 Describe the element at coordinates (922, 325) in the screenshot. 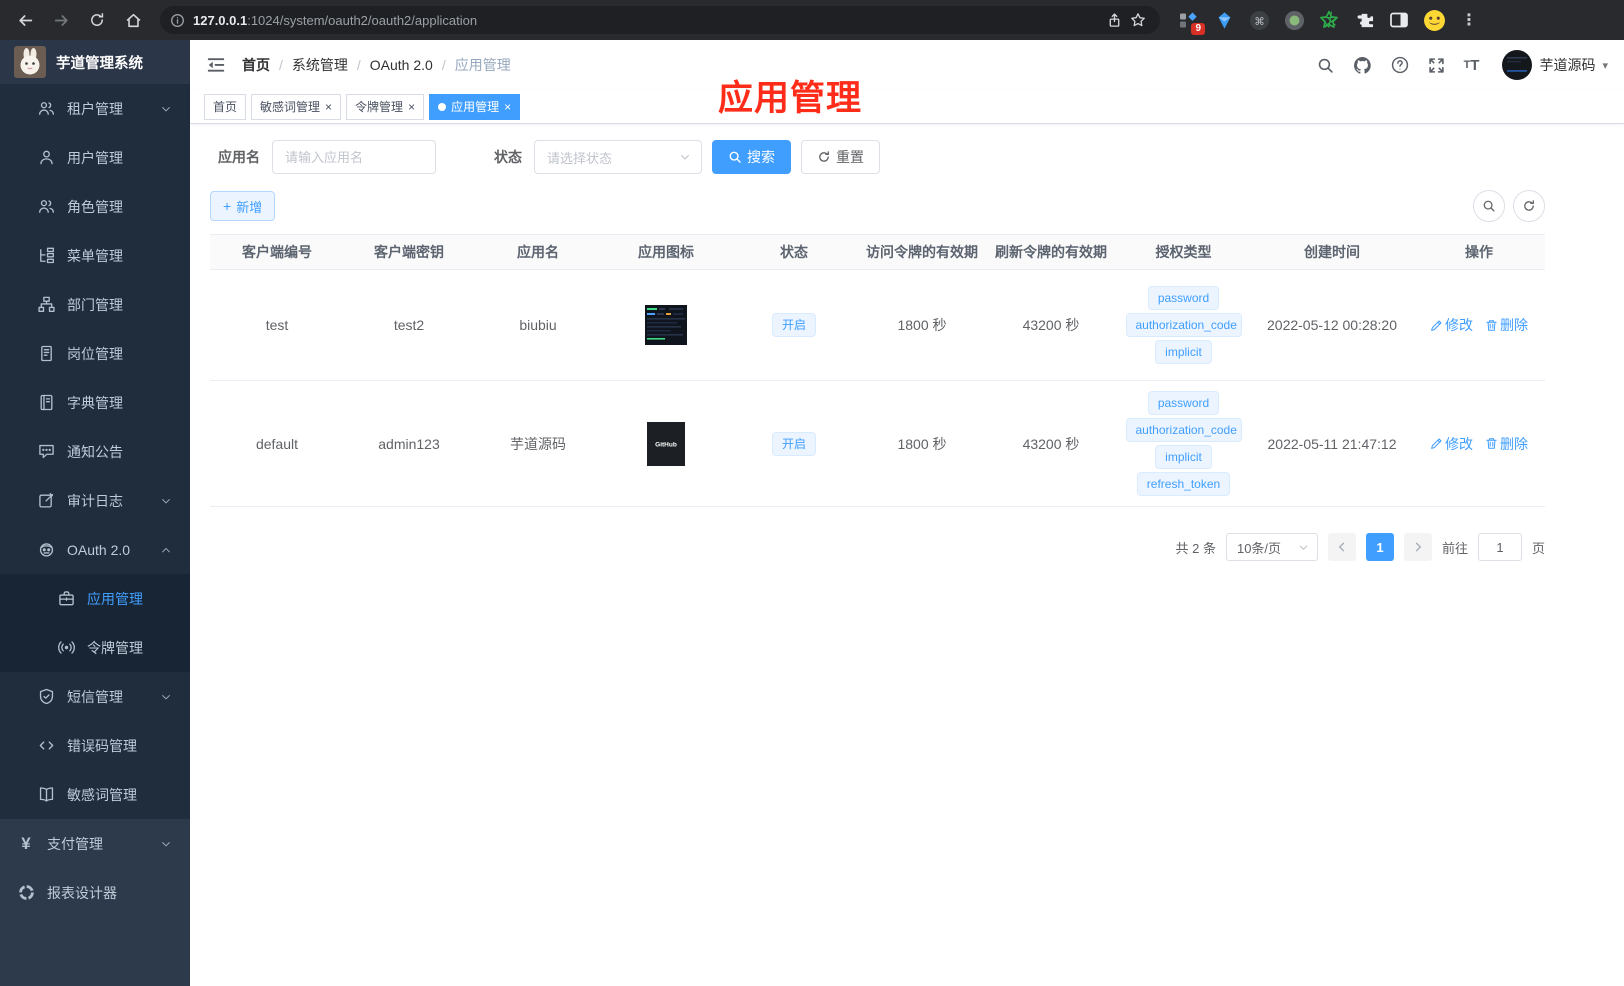

I see `access-token-ttl-cell: 1800 秒` at that location.